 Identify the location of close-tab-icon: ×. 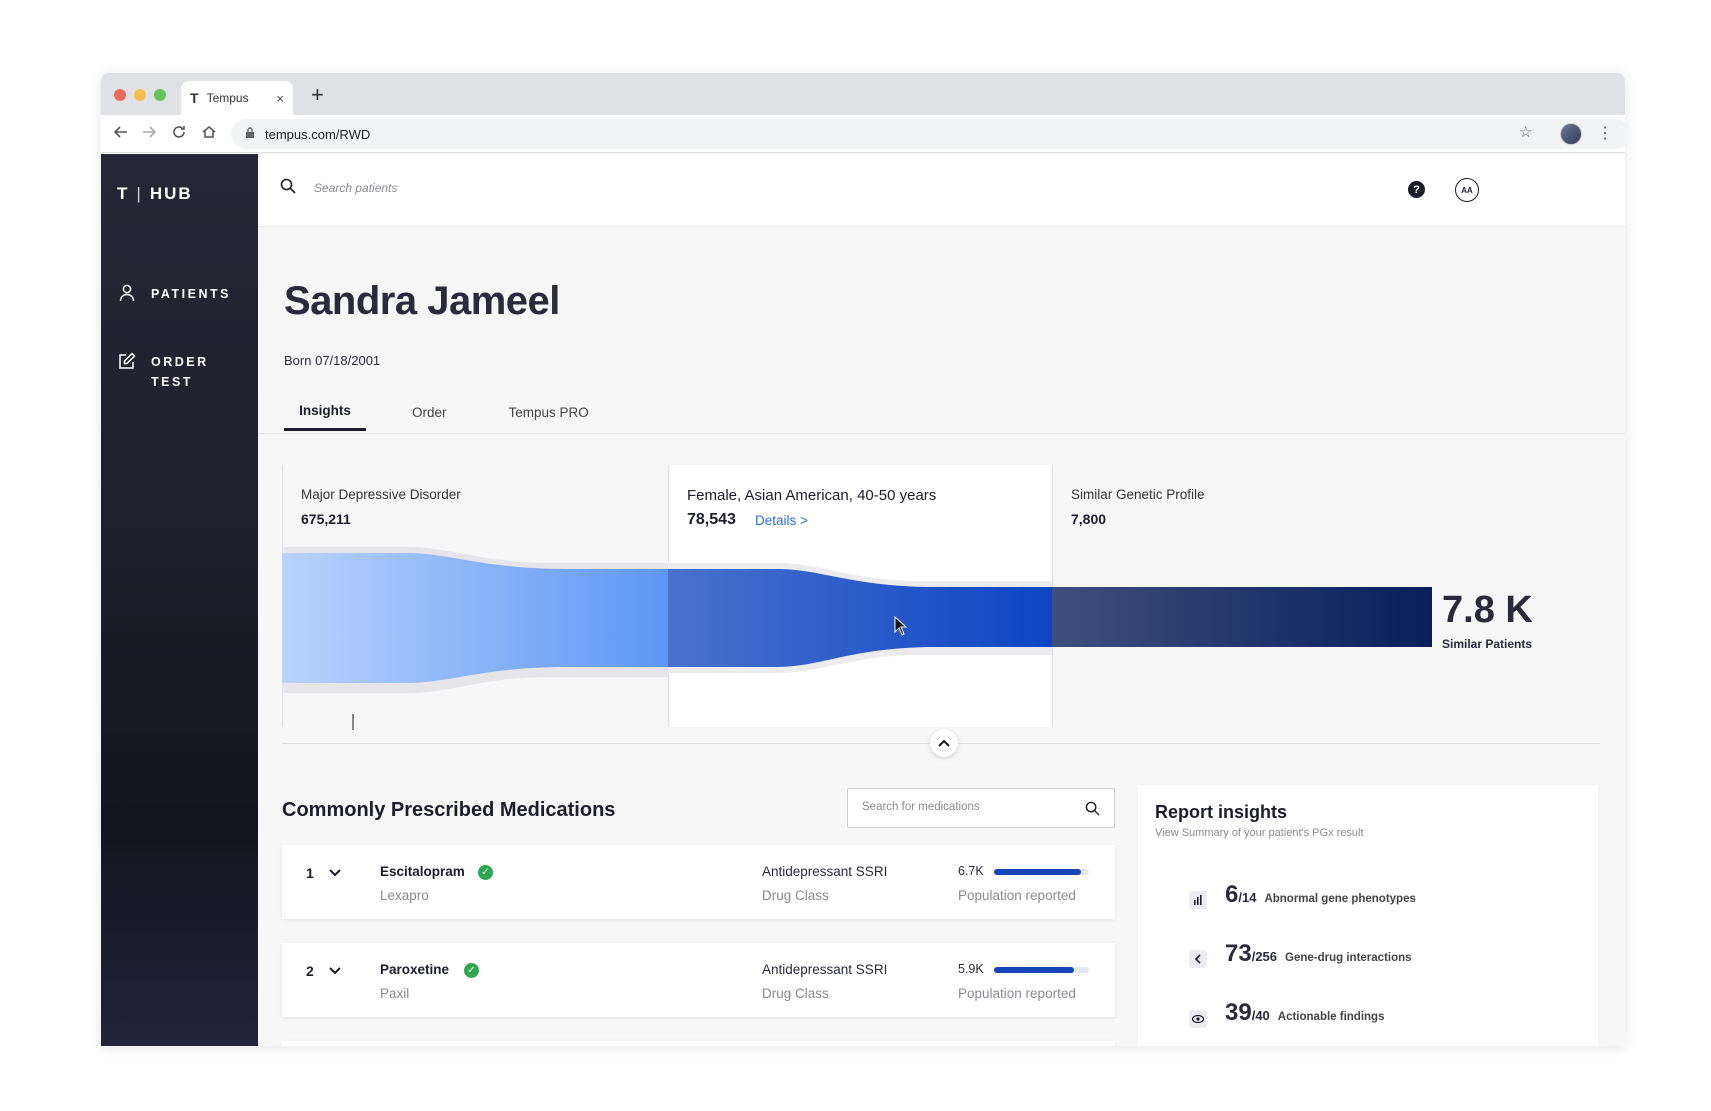
(280, 98).